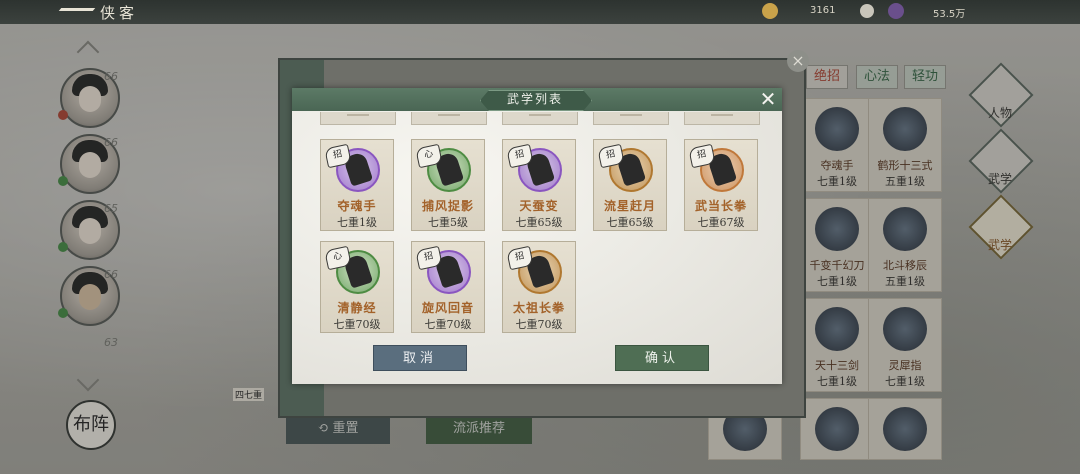 This screenshot has width=1080, height=474. Describe the element at coordinates (896, 11) in the screenshot. I see `coin-icon` at that location.